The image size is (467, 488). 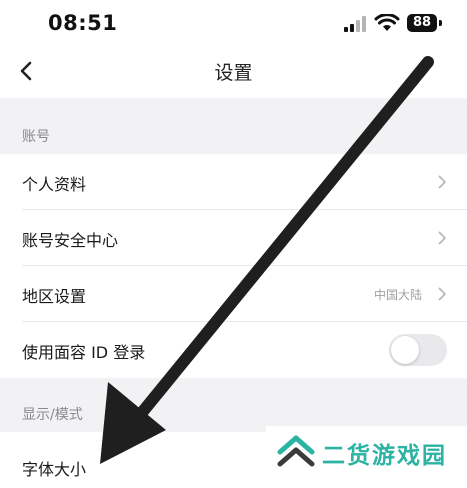 I want to click on settings-row-region: 地区设置 中国大陆, so click(x=233, y=294).